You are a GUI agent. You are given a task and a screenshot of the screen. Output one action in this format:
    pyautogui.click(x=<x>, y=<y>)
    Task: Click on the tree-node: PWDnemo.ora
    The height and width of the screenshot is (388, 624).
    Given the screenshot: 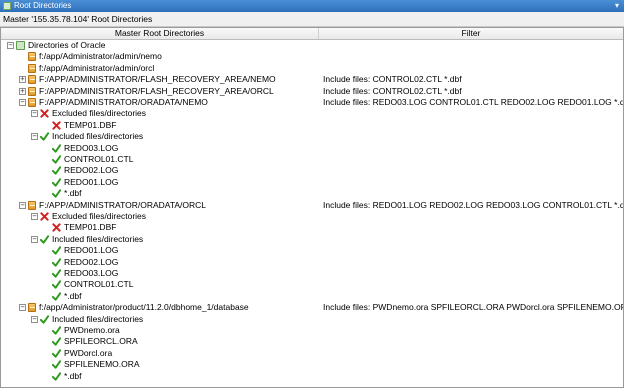 What is the action you would take?
    pyautogui.click(x=81, y=330)
    